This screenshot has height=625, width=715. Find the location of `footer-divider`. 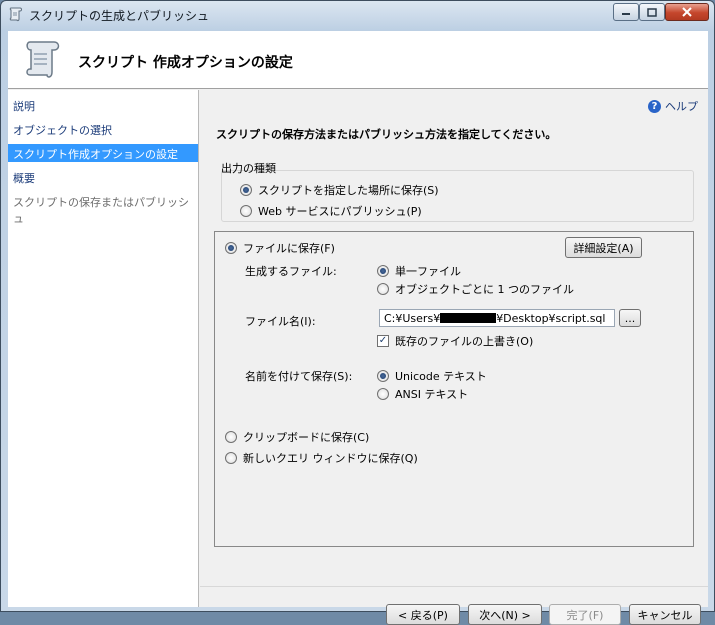

footer-divider is located at coordinates (454, 586).